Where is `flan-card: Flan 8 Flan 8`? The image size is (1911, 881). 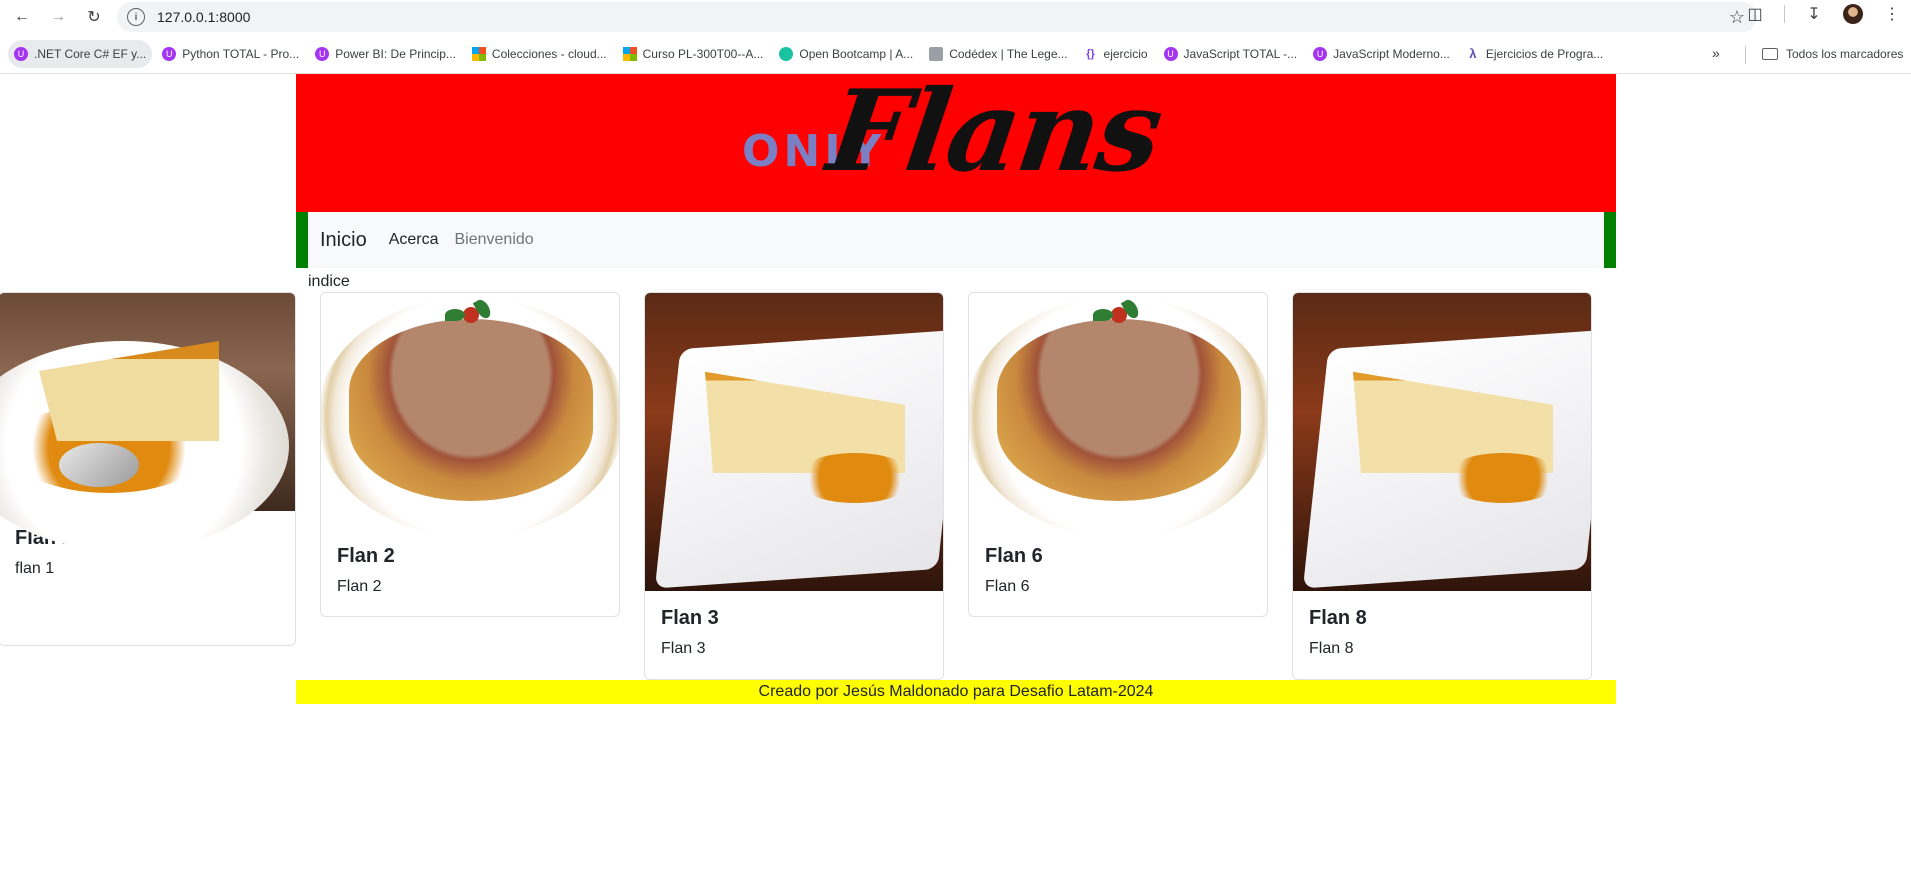
flan-card: Flan 8 Flan 8 is located at coordinates (1442, 486).